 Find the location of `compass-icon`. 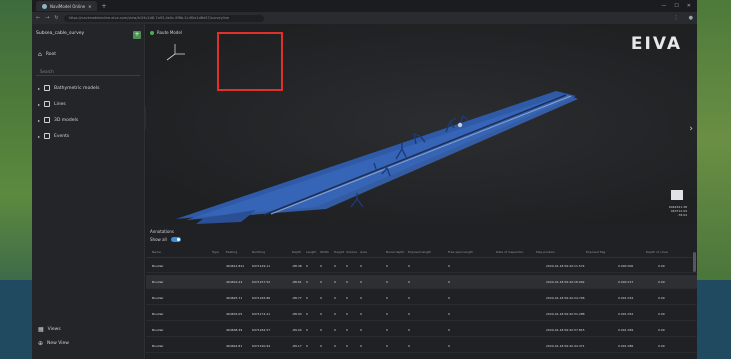

compass-icon is located at coordinates (677, 195).